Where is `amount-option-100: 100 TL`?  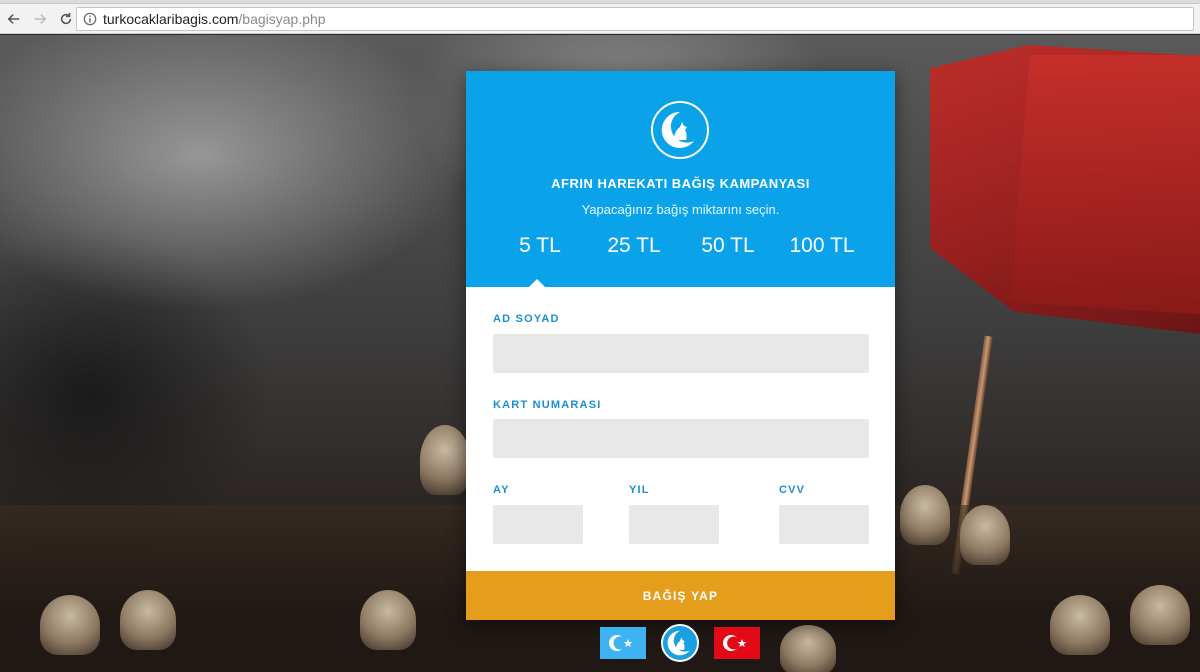 amount-option-100: 100 TL is located at coordinates (822, 246).